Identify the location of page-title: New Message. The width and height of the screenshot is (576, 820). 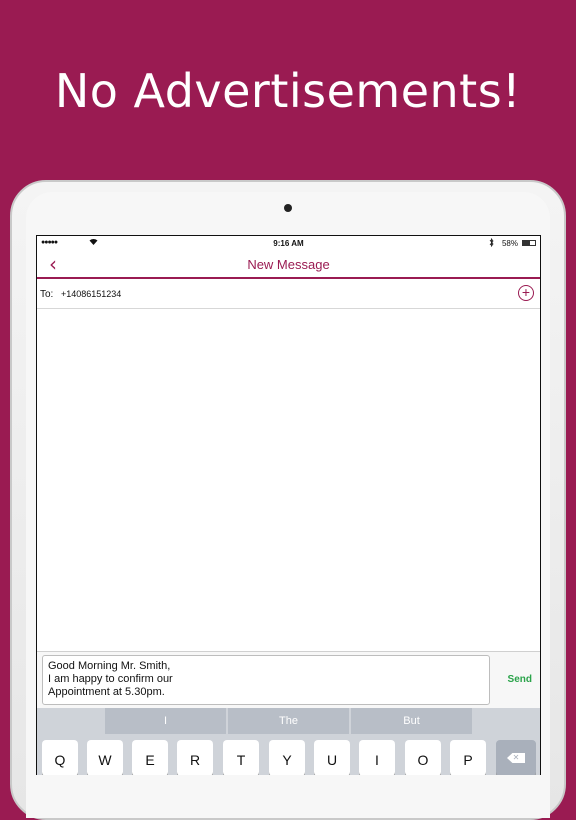
(288, 264).